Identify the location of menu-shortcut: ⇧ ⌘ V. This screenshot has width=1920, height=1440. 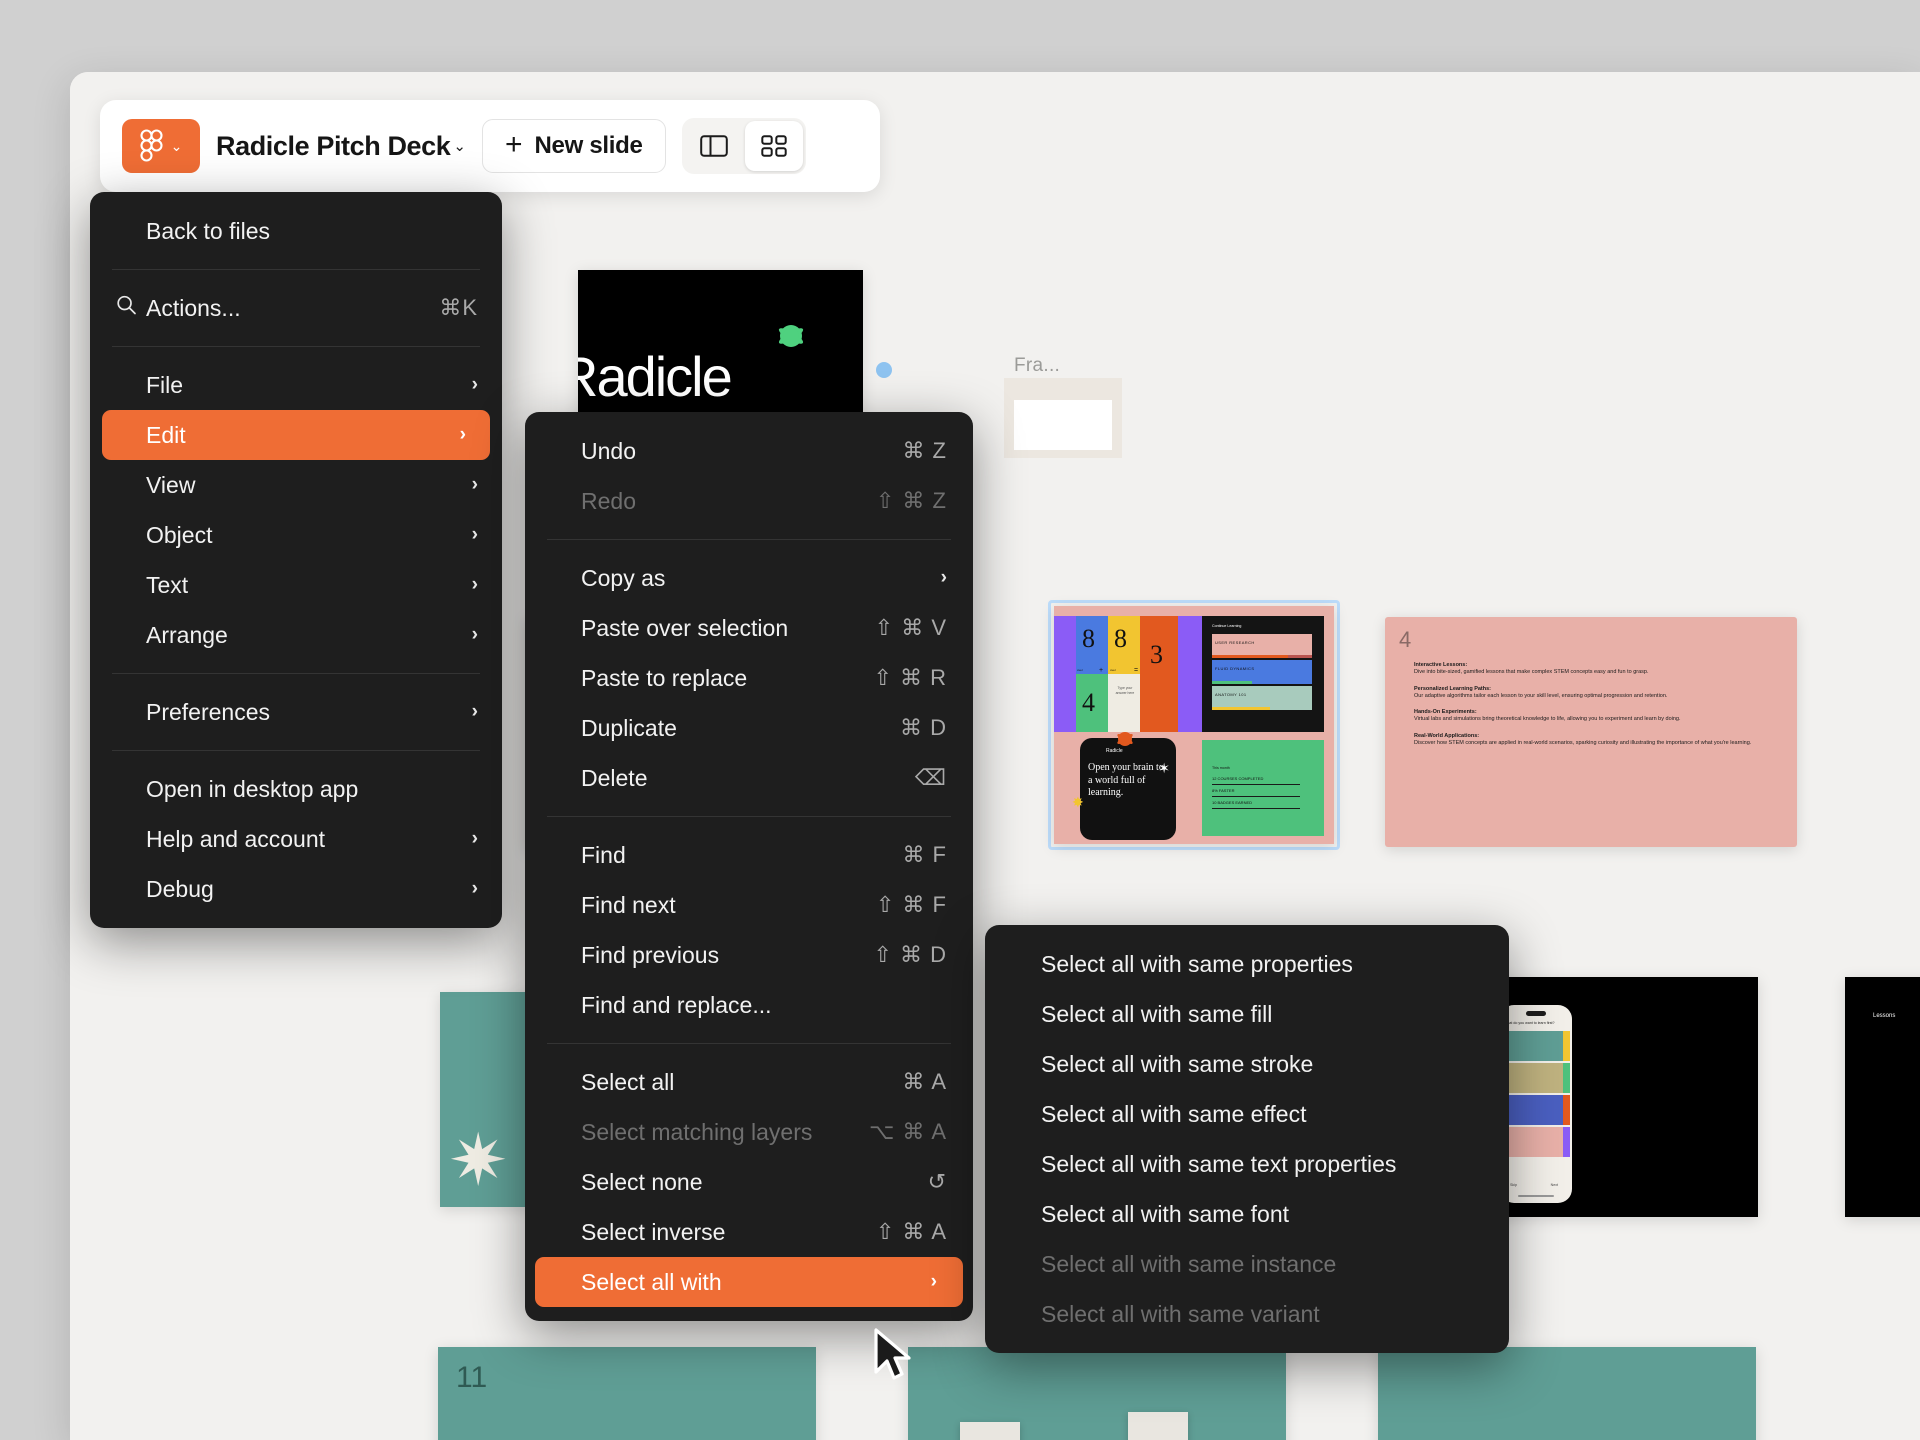
(910, 627).